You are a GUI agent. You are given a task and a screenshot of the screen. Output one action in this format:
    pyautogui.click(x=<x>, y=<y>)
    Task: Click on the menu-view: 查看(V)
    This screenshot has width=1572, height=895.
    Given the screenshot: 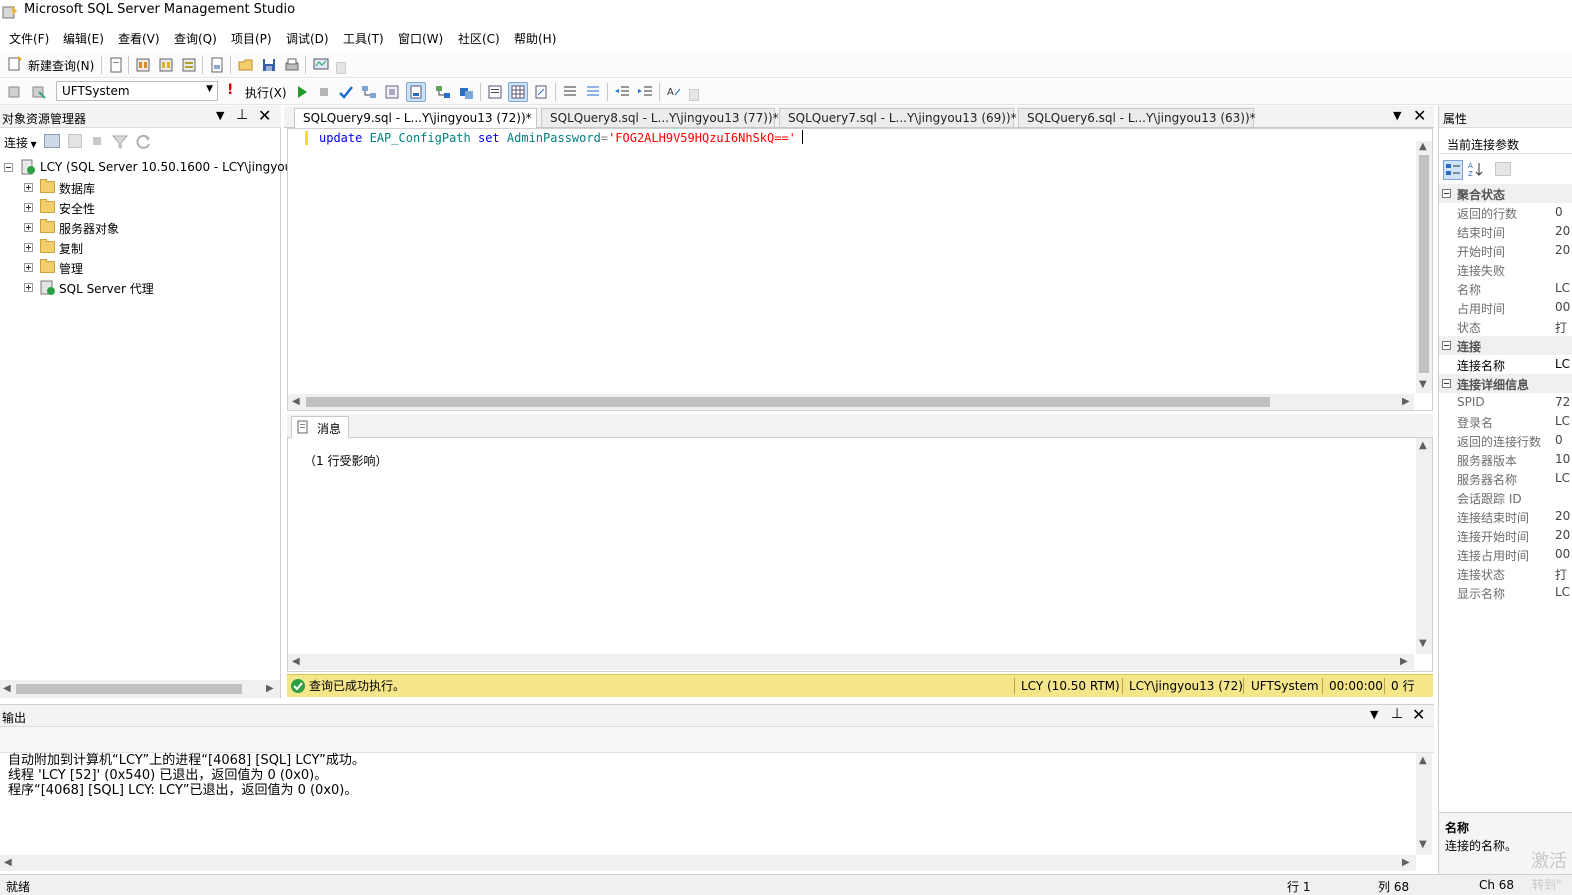 What is the action you would take?
    pyautogui.click(x=139, y=38)
    